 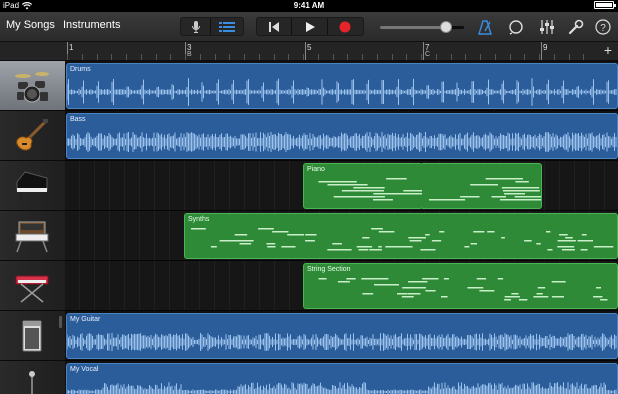 What do you see at coordinates (309, 47) in the screenshot?
I see `ruler-bar-number: 5` at bounding box center [309, 47].